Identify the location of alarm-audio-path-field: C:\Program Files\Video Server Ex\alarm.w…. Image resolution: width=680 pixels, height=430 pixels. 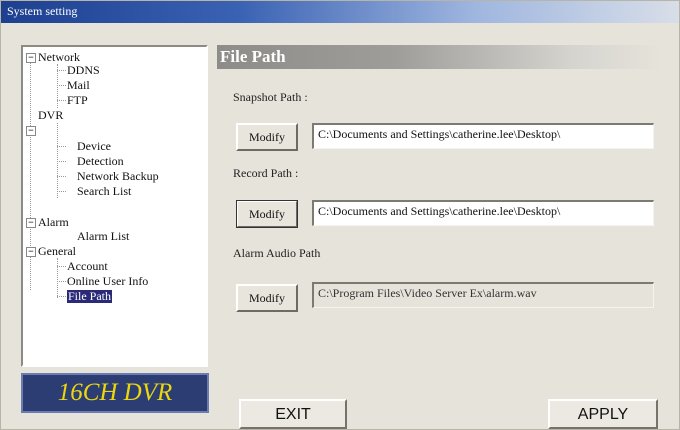
(483, 295).